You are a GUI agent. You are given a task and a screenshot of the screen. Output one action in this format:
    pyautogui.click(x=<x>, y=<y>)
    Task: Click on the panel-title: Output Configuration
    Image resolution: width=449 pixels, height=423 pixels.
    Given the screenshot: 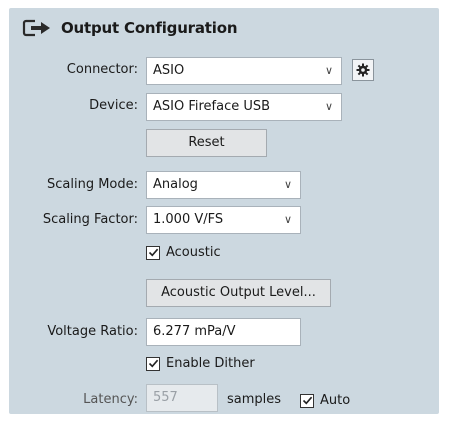 What is the action you would take?
    pyautogui.click(x=149, y=28)
    